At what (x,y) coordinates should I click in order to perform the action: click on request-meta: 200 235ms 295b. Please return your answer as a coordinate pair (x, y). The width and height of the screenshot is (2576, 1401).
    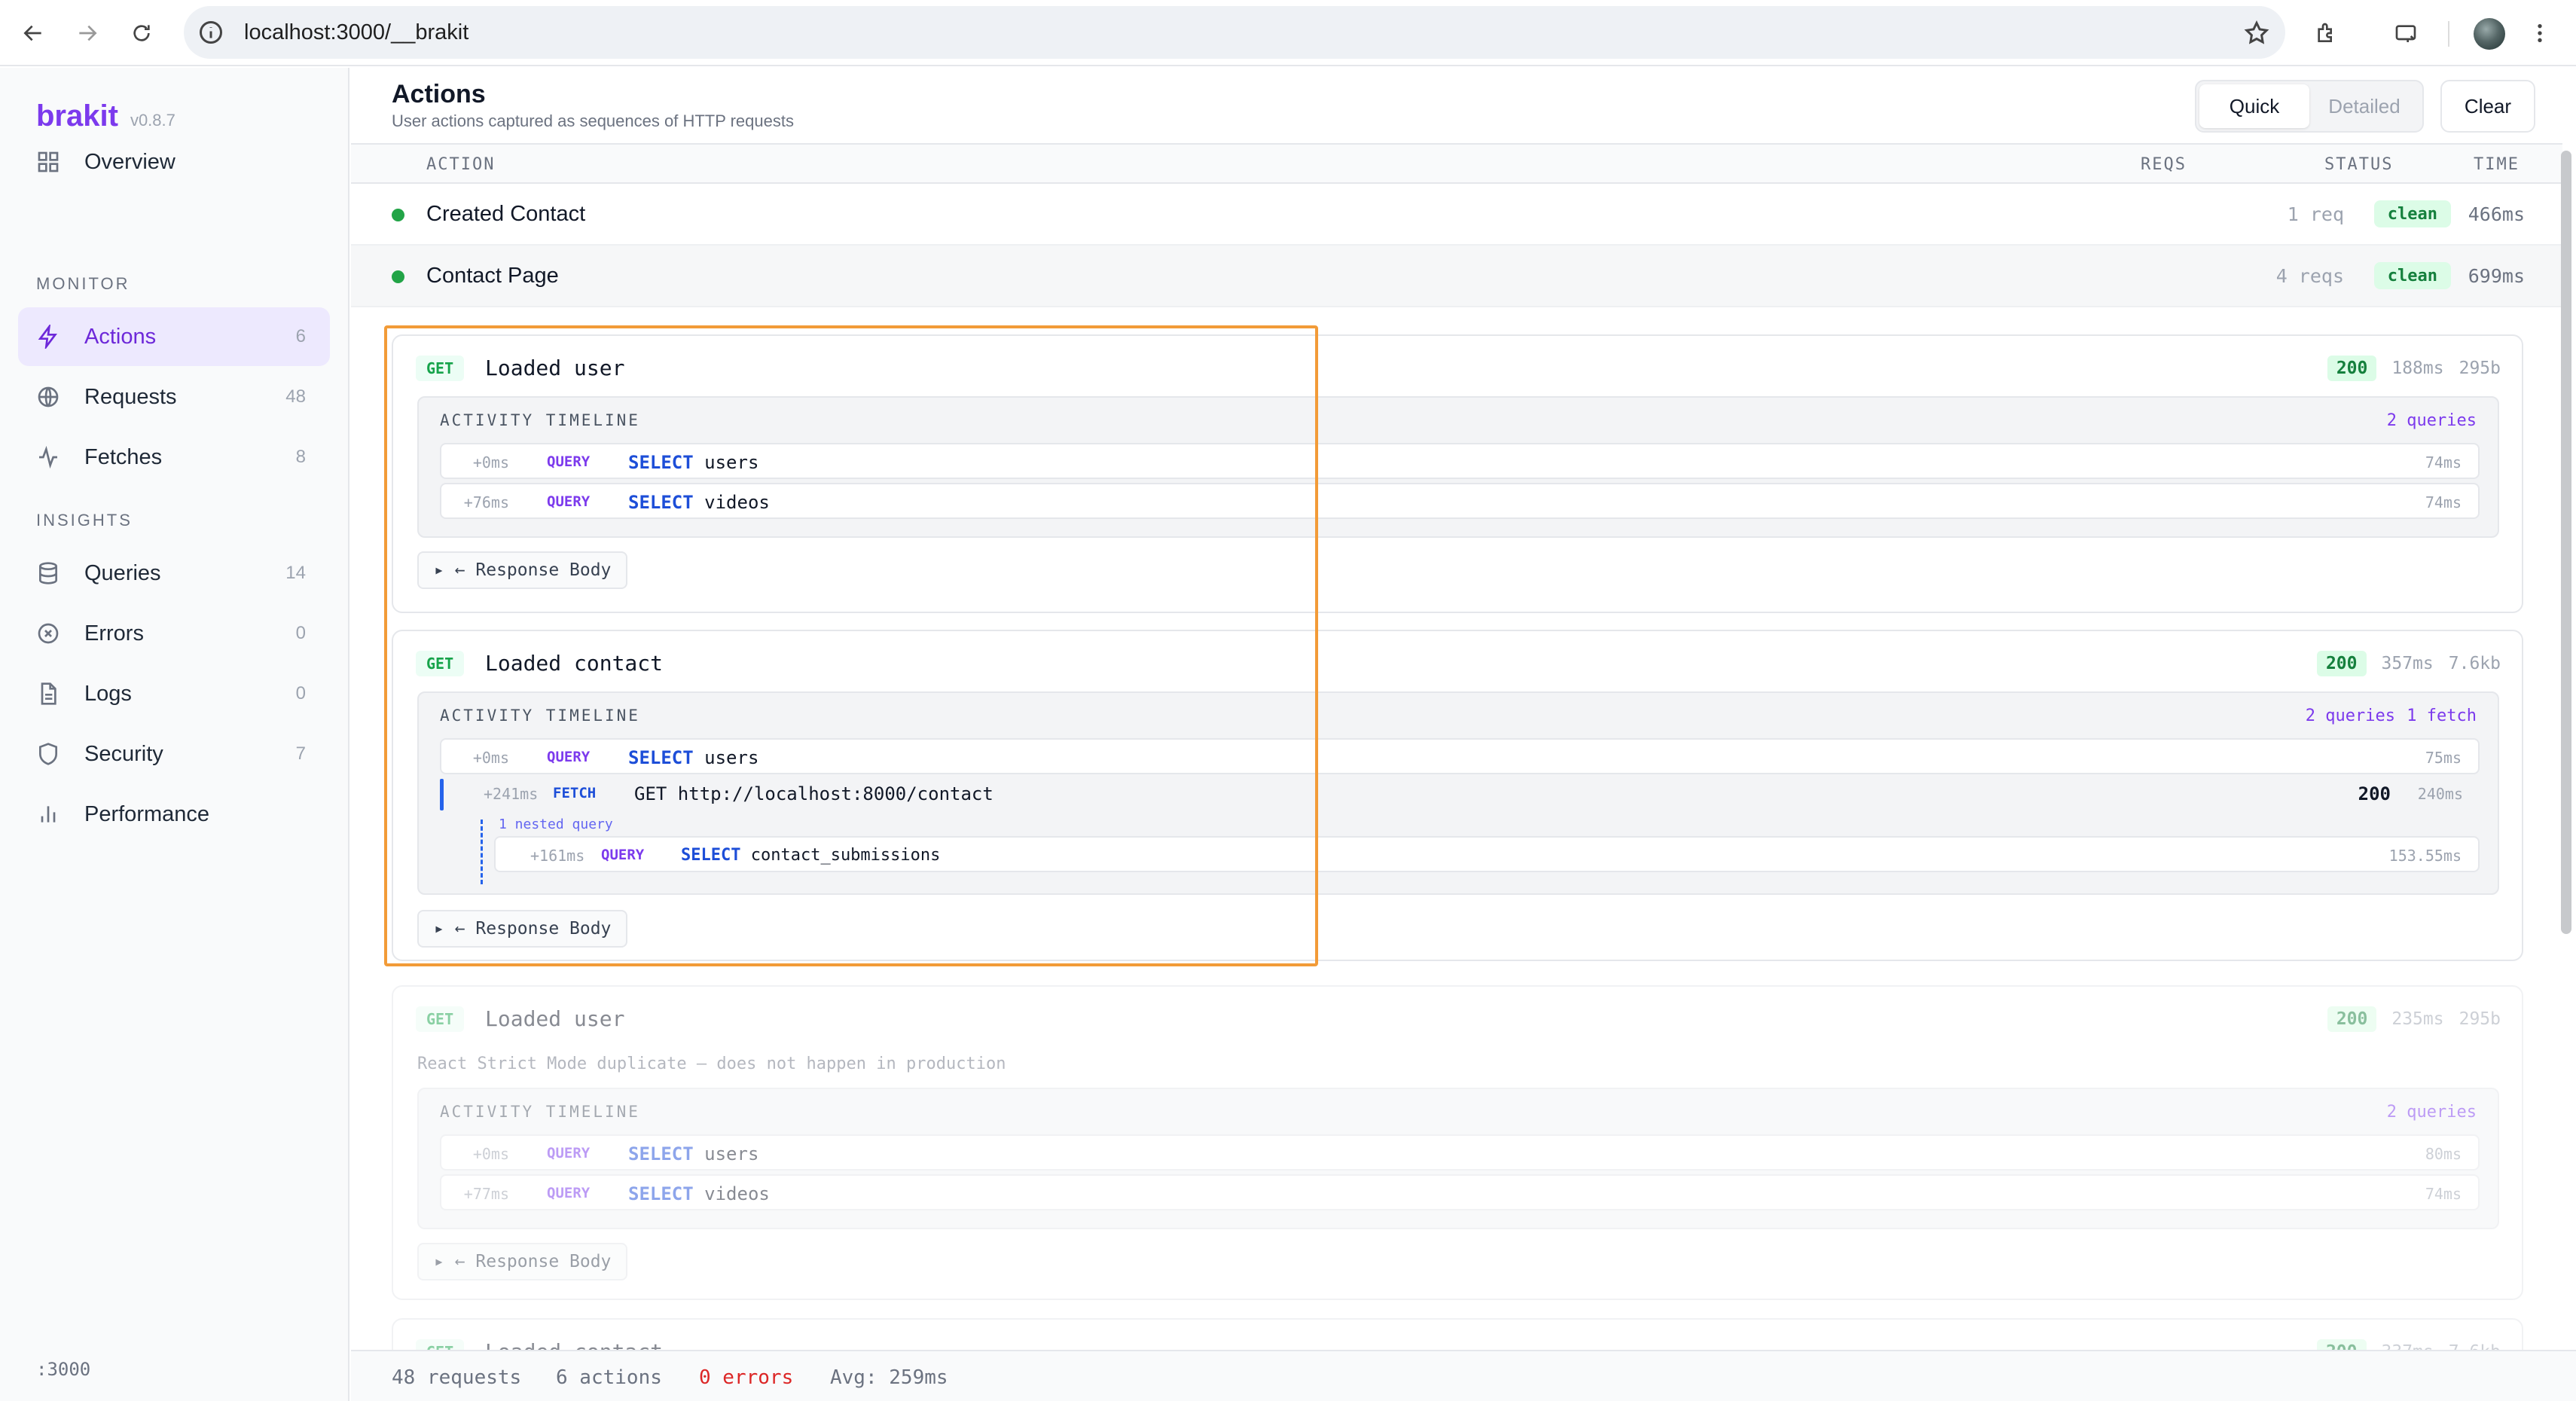
    Looking at the image, I should click on (2414, 1019).